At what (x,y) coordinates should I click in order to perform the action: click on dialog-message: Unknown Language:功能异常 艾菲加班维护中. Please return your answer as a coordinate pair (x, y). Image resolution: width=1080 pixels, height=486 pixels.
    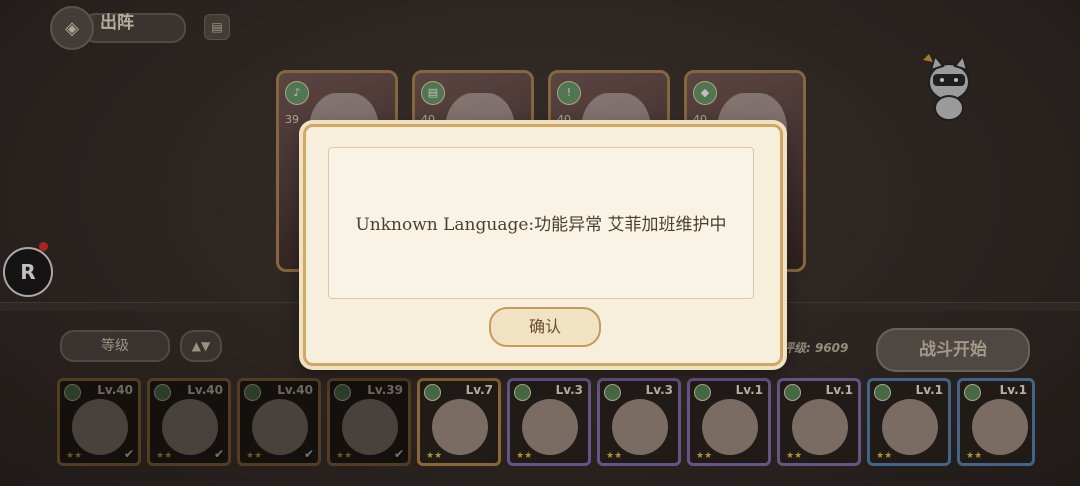
    Looking at the image, I should click on (541, 225).